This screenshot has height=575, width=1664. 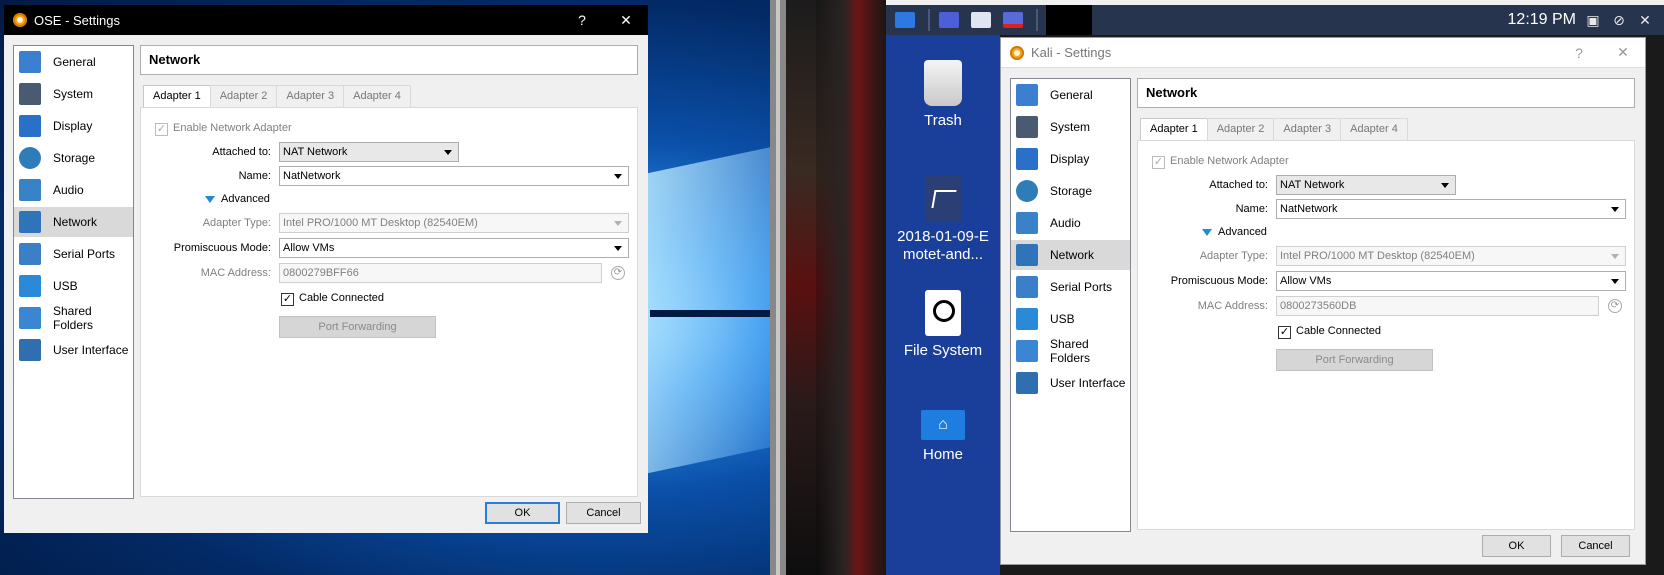 What do you see at coordinates (905, 20) in the screenshot?
I see `kali-menu-button` at bounding box center [905, 20].